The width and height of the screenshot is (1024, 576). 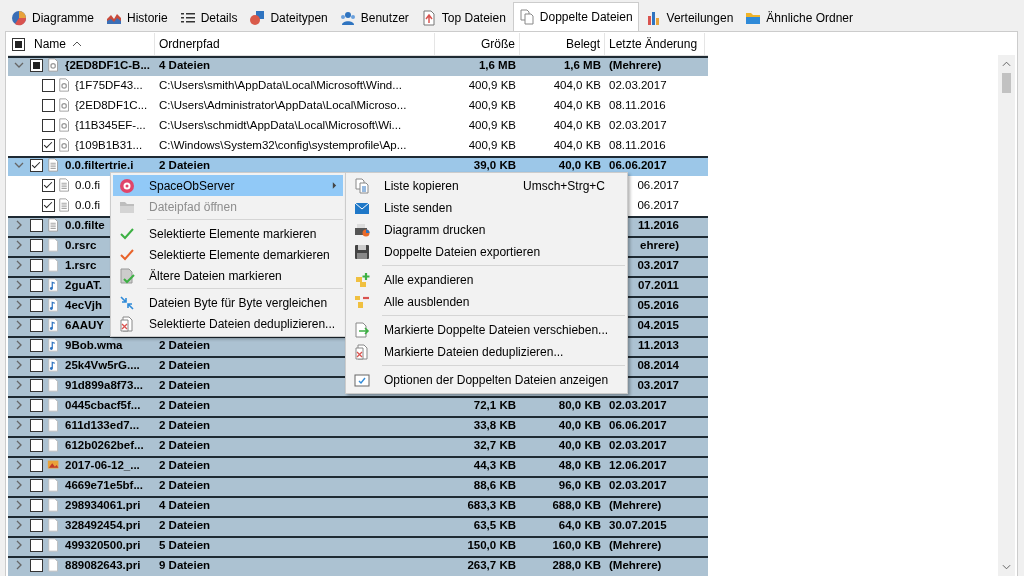 What do you see at coordinates (84, 305) in the screenshot?
I see `file-name: 4ecVjh` at bounding box center [84, 305].